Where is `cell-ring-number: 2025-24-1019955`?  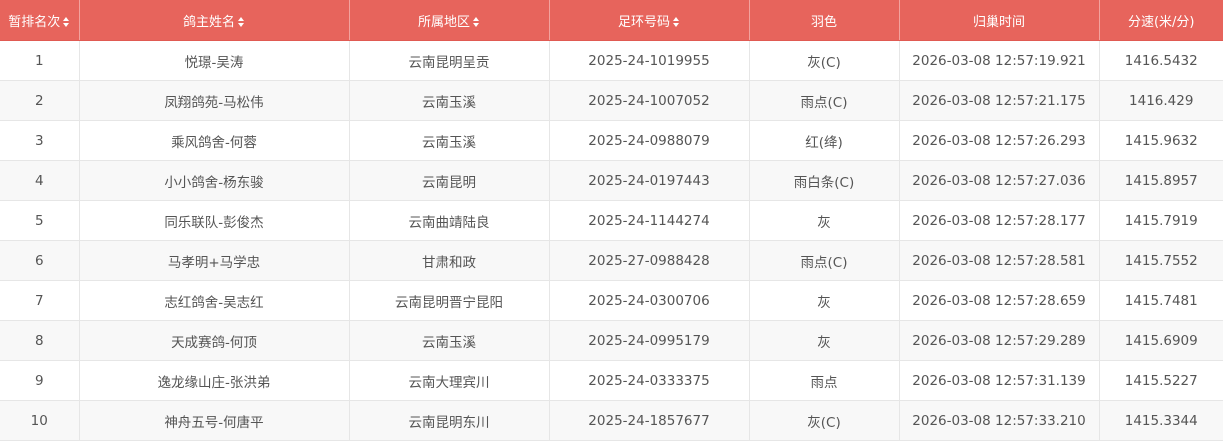
cell-ring-number: 2025-24-1019955 is located at coordinates (649, 60).